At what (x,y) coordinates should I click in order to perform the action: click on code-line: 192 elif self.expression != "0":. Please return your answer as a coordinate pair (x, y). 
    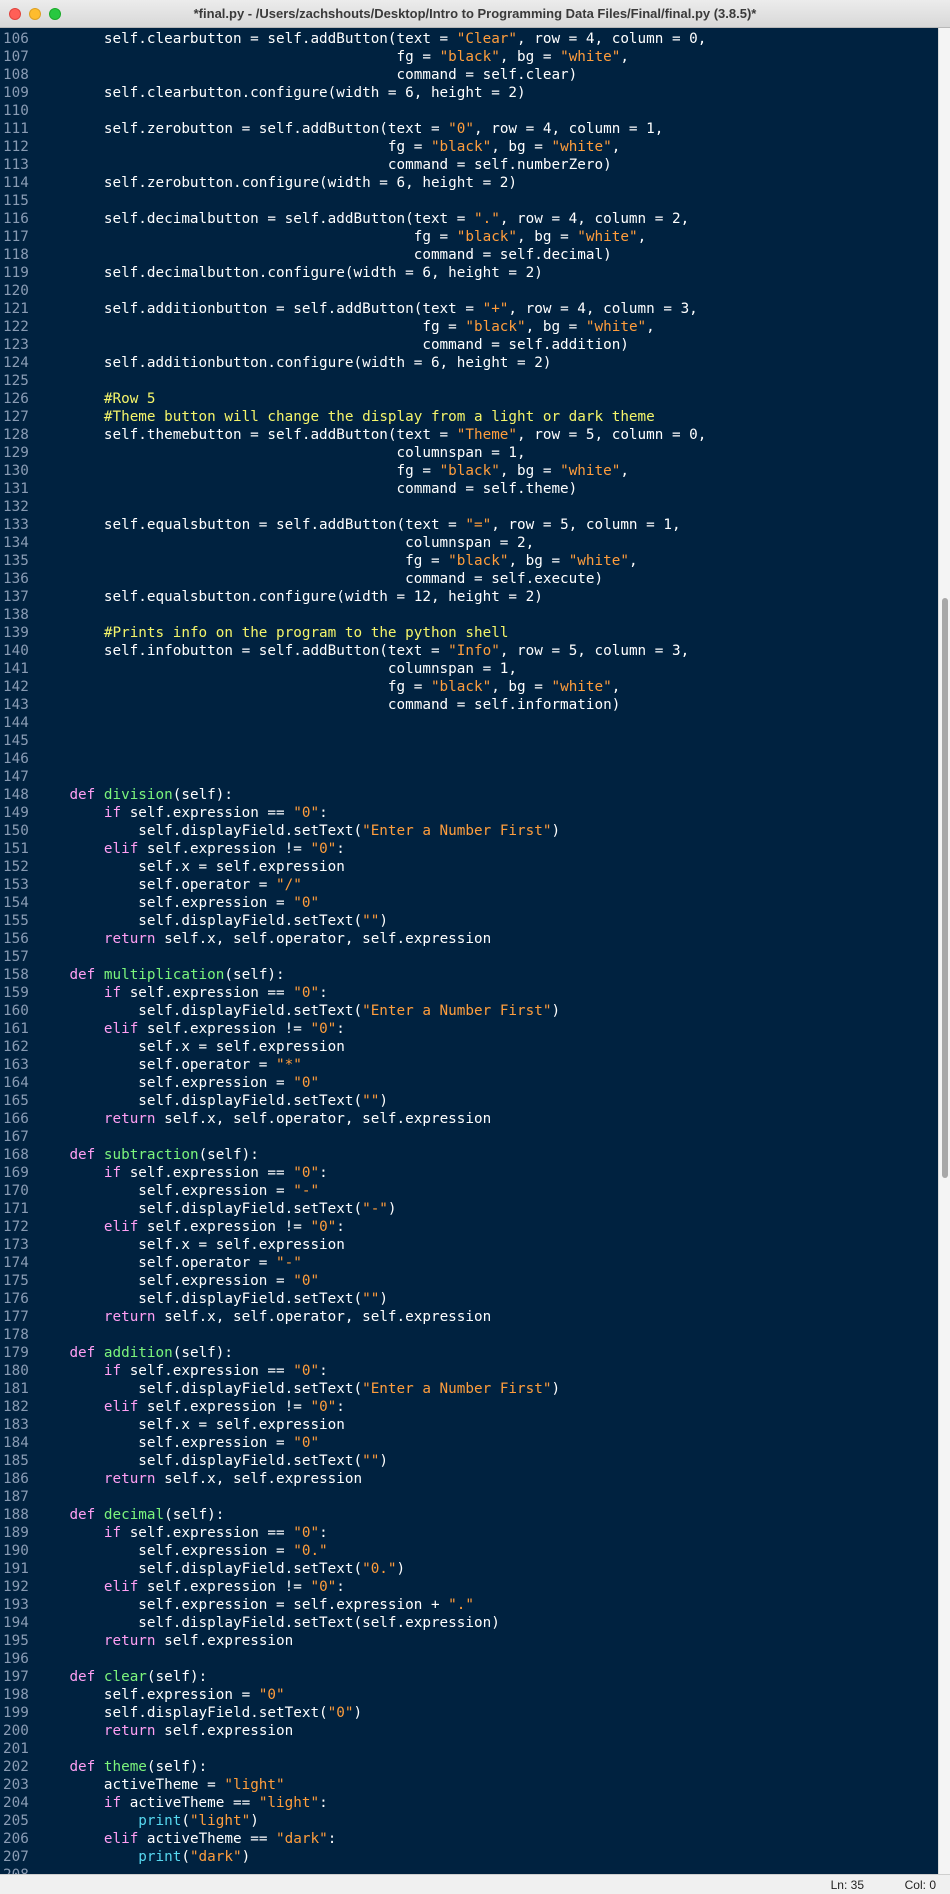
    Looking at the image, I should click on (353, 1587).